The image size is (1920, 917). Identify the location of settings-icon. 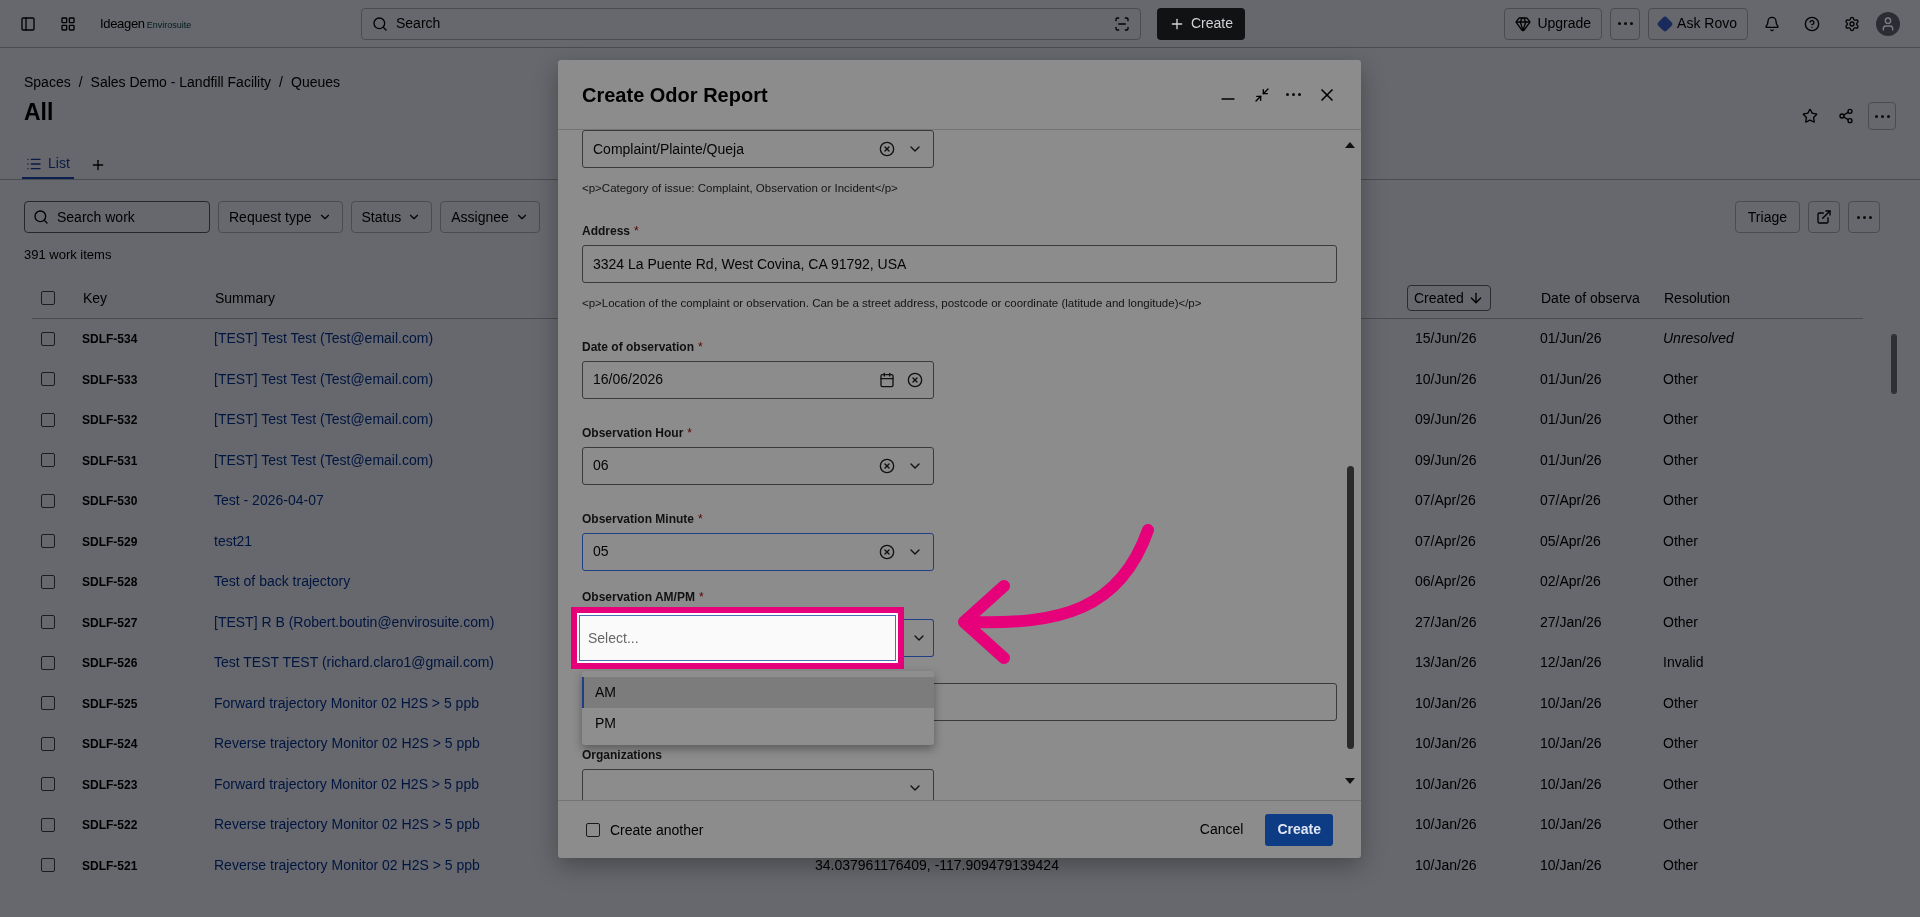
(1852, 23).